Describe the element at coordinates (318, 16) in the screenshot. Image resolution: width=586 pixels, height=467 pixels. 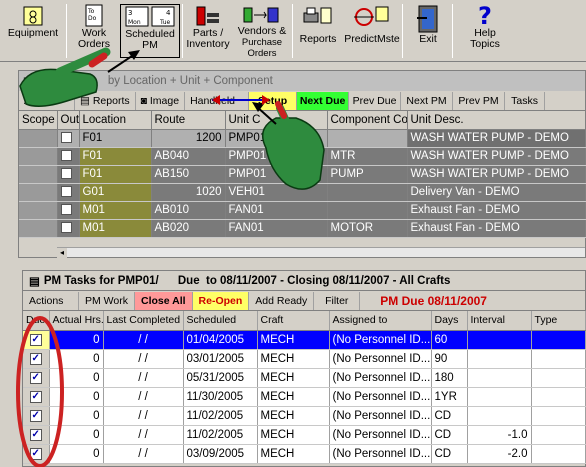
I see `printer-icon` at that location.